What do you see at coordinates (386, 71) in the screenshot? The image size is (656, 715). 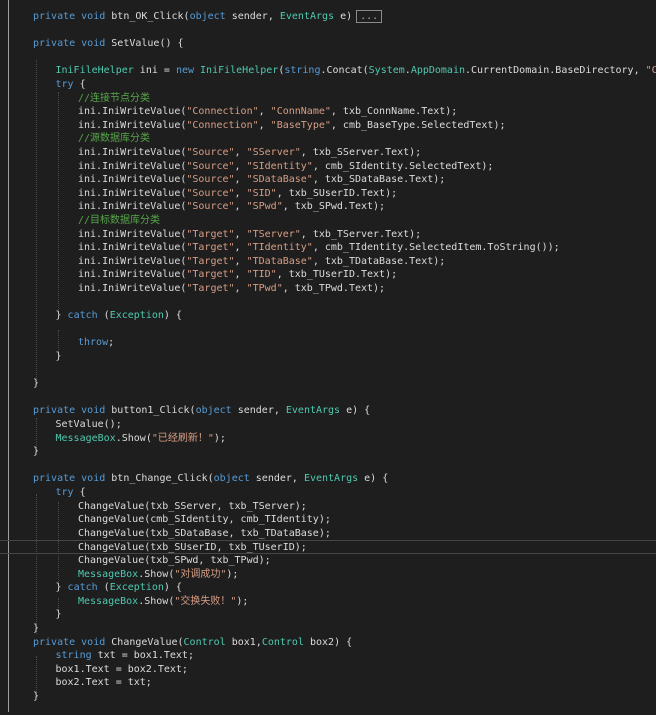 I see `code-token: System` at bounding box center [386, 71].